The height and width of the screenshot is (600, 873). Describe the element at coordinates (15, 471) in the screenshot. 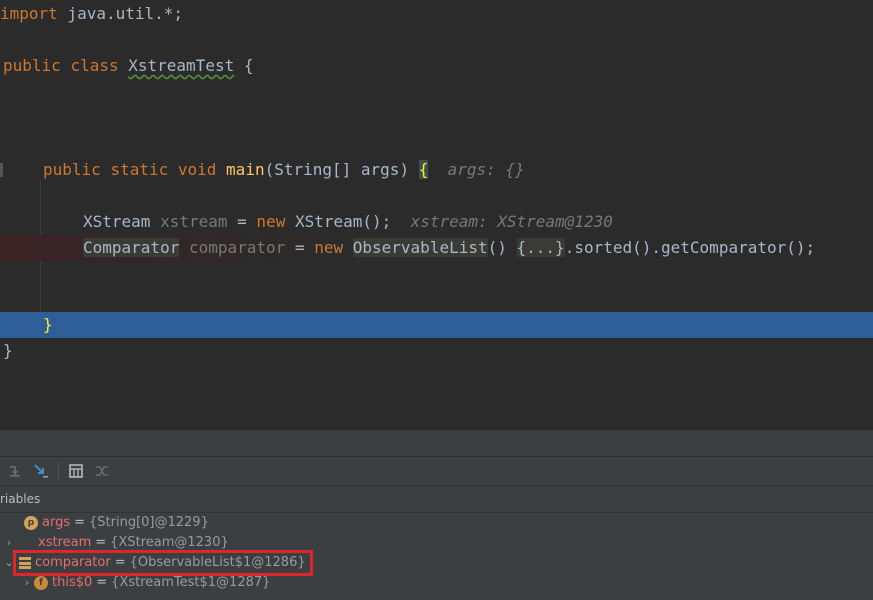

I see `step-back-icon` at that location.